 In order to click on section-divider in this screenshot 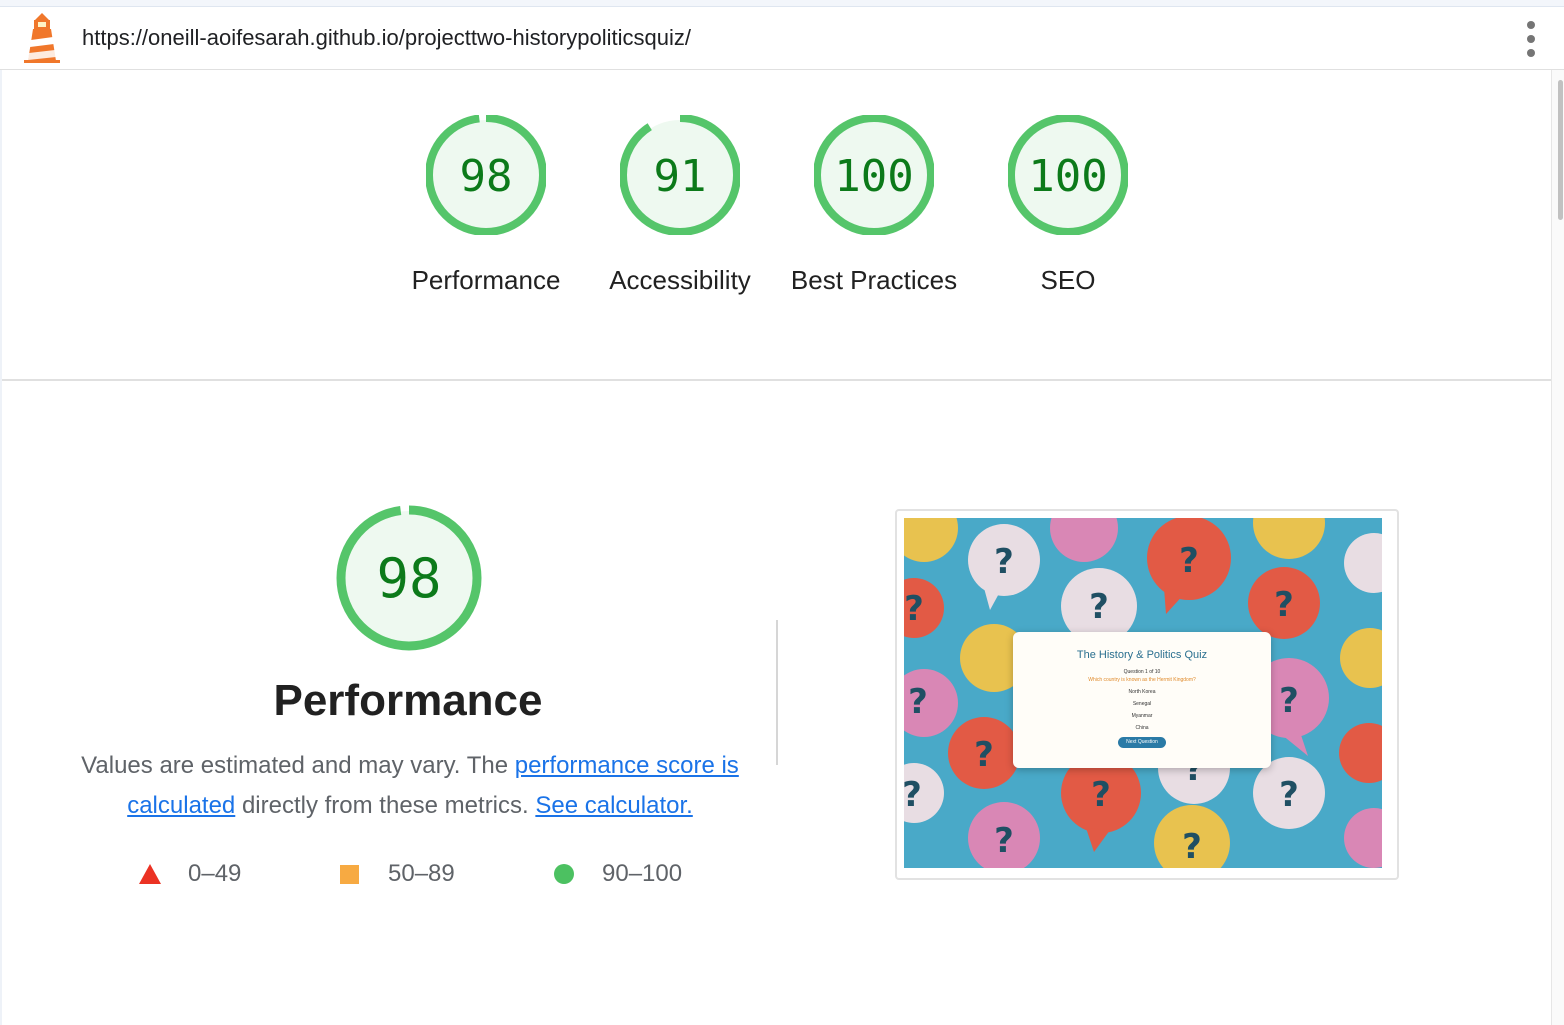, I will do `click(776, 380)`.